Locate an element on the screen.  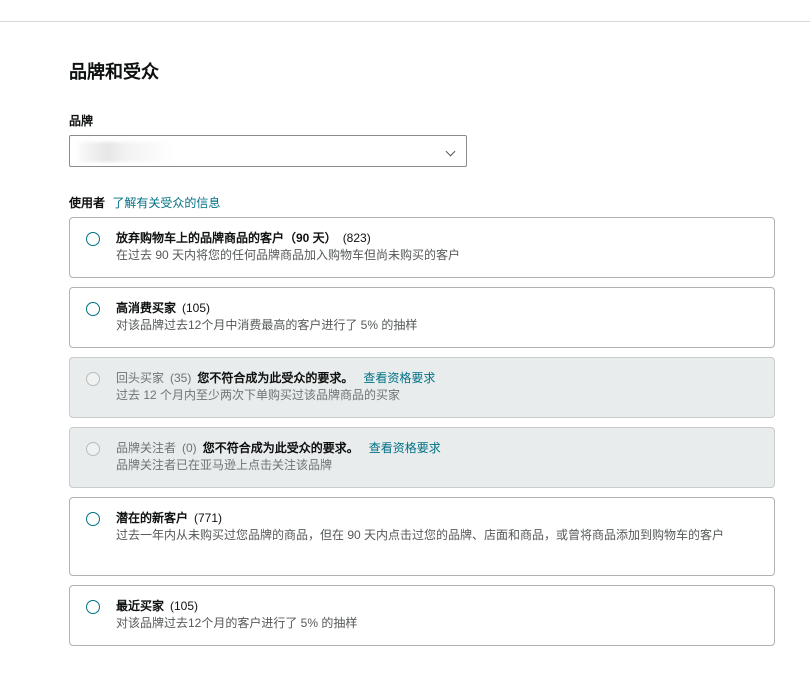
brand-select is located at coordinates (268, 151).